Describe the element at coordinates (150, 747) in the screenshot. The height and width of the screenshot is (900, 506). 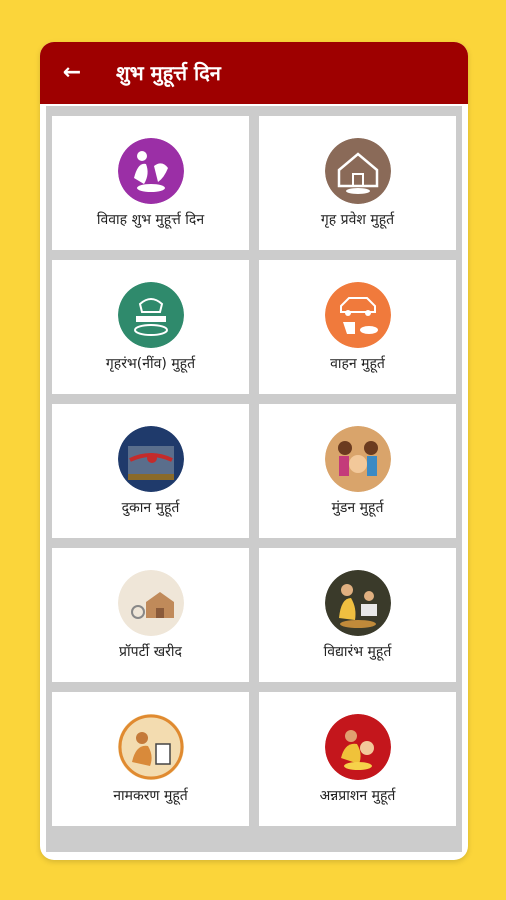
I see `naming-icon` at that location.